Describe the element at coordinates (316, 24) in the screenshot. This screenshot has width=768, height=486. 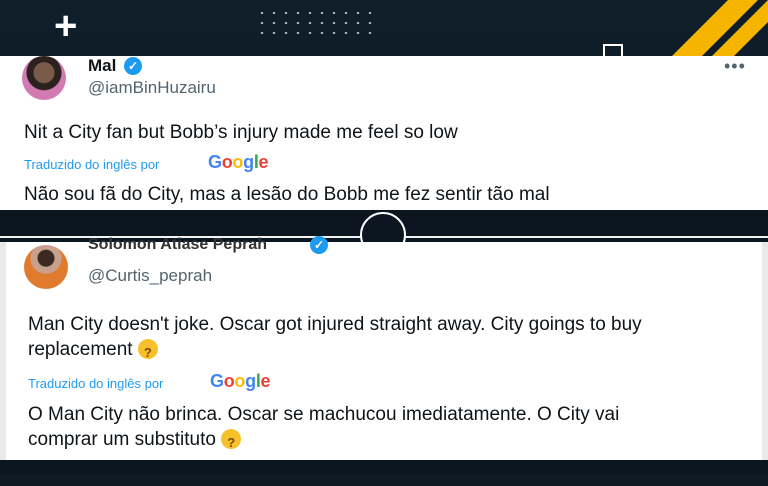
I see `dot-pattern` at that location.